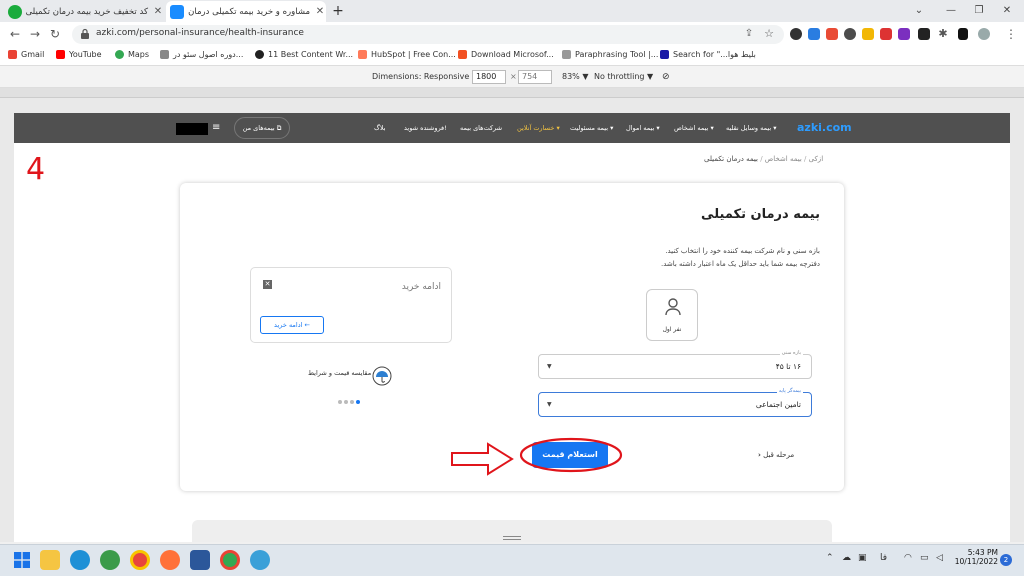 This screenshot has width=1024, height=576. What do you see at coordinates (84, 11) in the screenshot?
I see `tab-health-discount: کد تخفیف خرید بیمه درمان تکمیلی ✕` at bounding box center [84, 11].